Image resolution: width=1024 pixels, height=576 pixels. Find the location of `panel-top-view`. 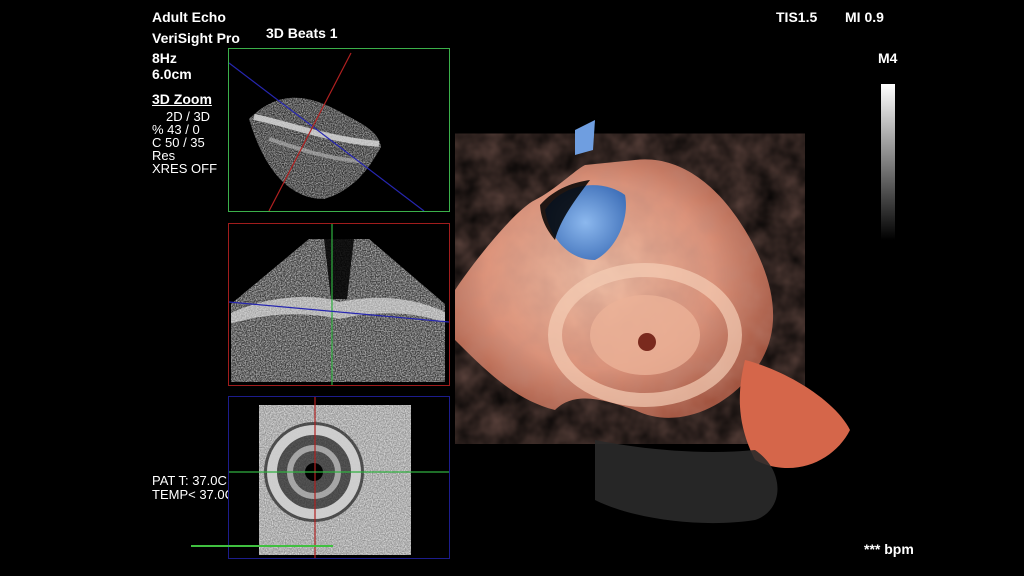

panel-top-view is located at coordinates (339, 130).